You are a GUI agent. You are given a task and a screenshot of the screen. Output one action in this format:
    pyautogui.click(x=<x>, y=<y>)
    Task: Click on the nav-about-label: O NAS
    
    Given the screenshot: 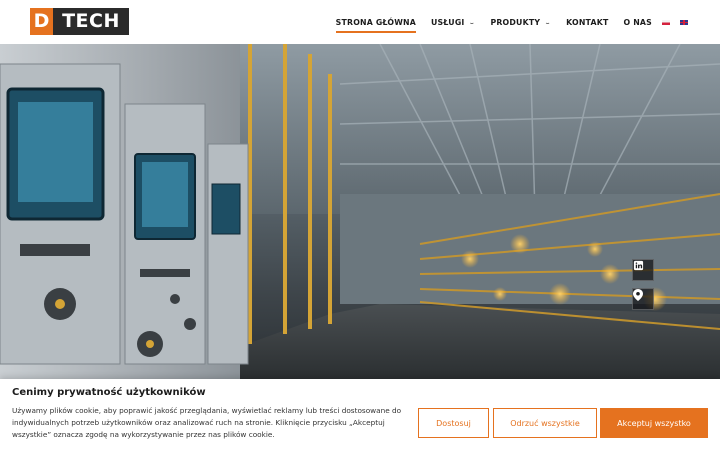 What is the action you would take?
    pyautogui.click(x=637, y=22)
    